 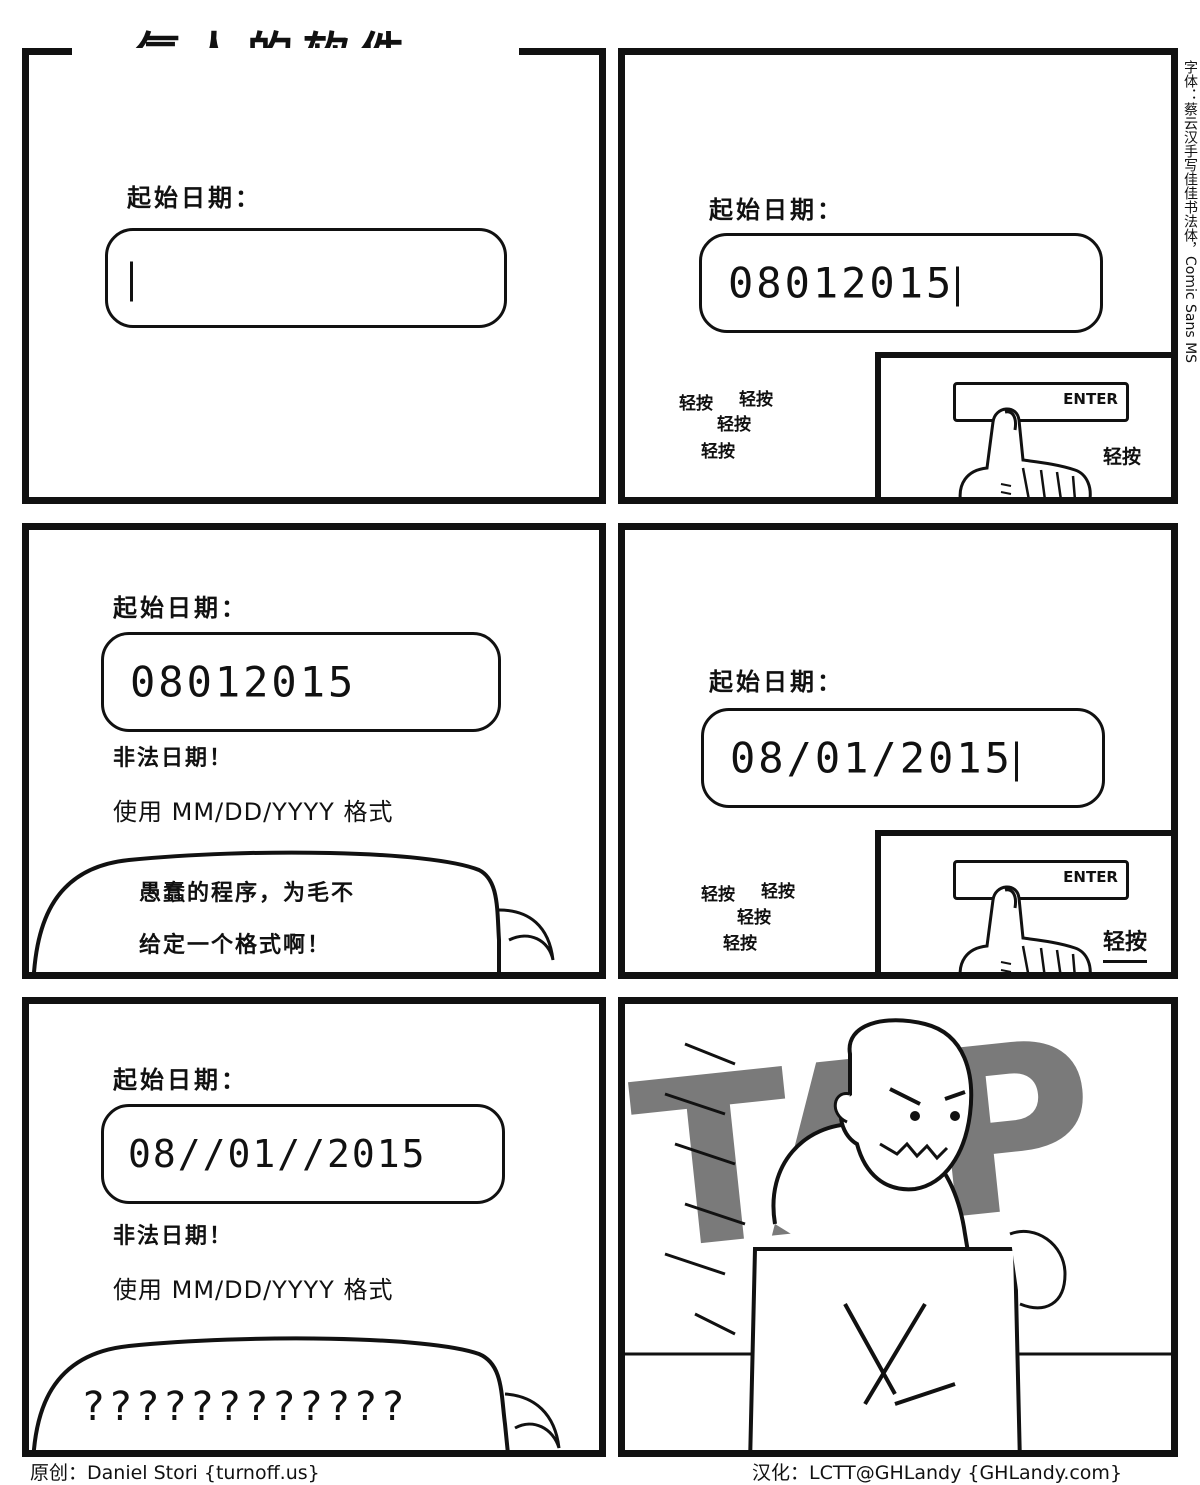 What do you see at coordinates (937, 1473) in the screenshot?
I see `translation-credit: 汉化：LCTT@GHLandy {GHLandy.com}` at bounding box center [937, 1473].